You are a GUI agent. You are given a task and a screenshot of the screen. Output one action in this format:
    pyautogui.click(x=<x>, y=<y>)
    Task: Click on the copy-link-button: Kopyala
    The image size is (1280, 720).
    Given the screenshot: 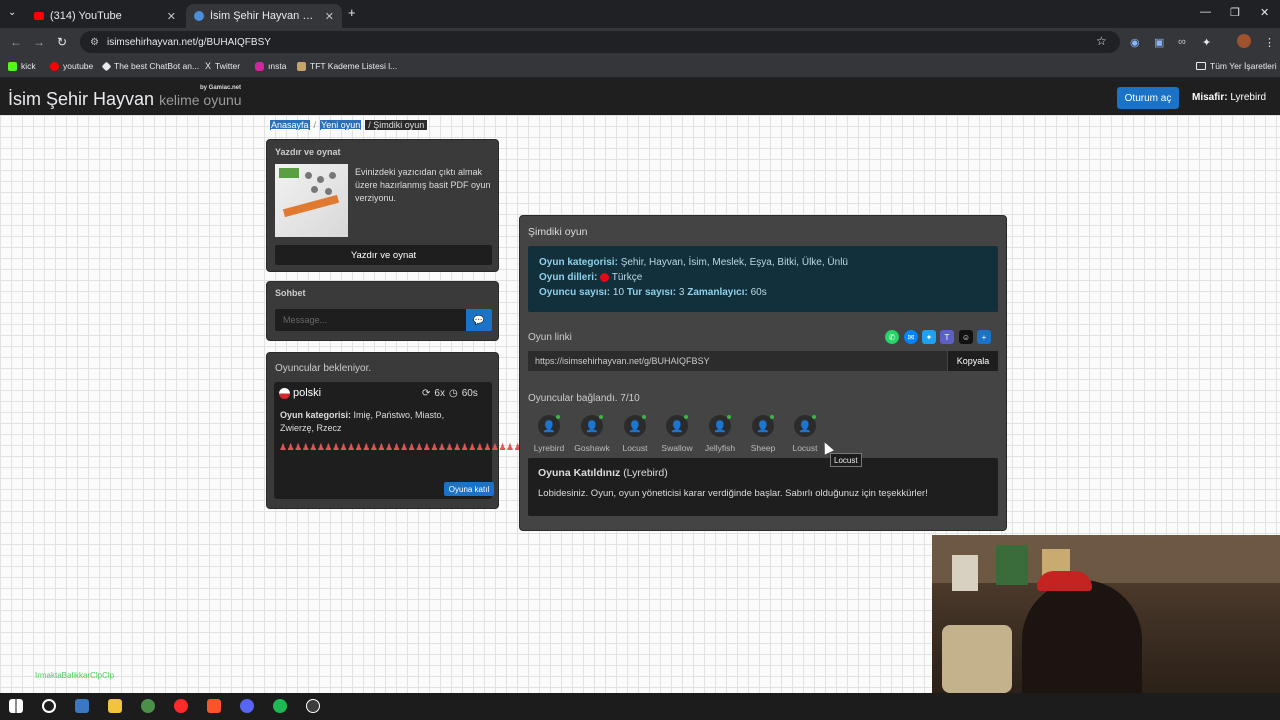 What is the action you would take?
    pyautogui.click(x=973, y=361)
    